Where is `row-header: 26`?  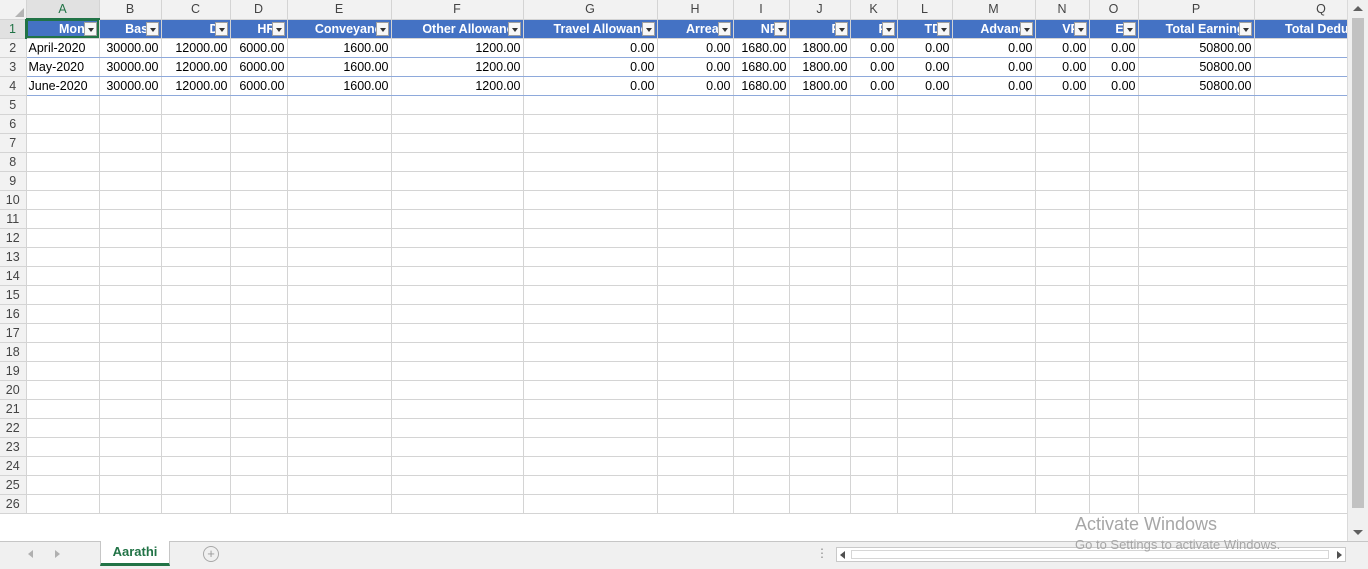 row-header: 26 is located at coordinates (13, 504).